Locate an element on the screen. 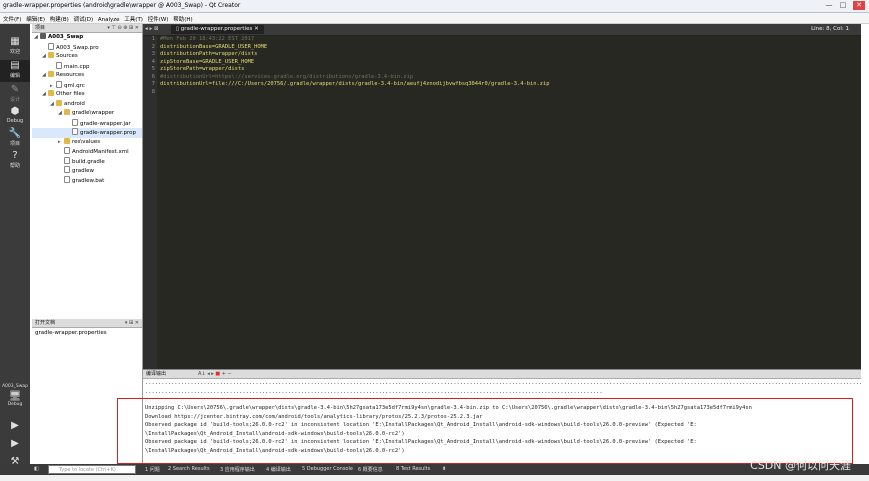  menu-file: 文件(F) is located at coordinates (12, 19).